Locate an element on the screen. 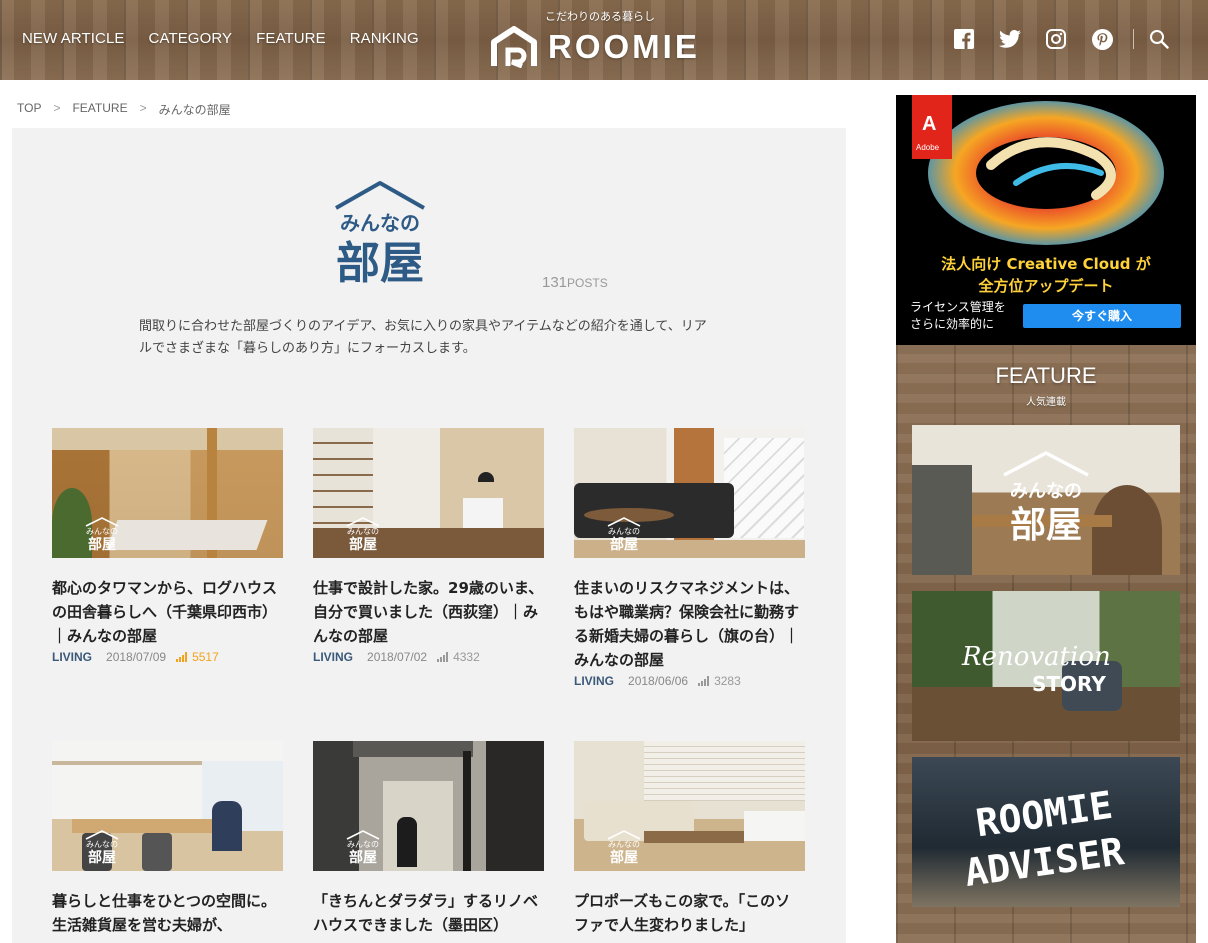 The image size is (1208, 943). search-icon is located at coordinates (1159, 39).